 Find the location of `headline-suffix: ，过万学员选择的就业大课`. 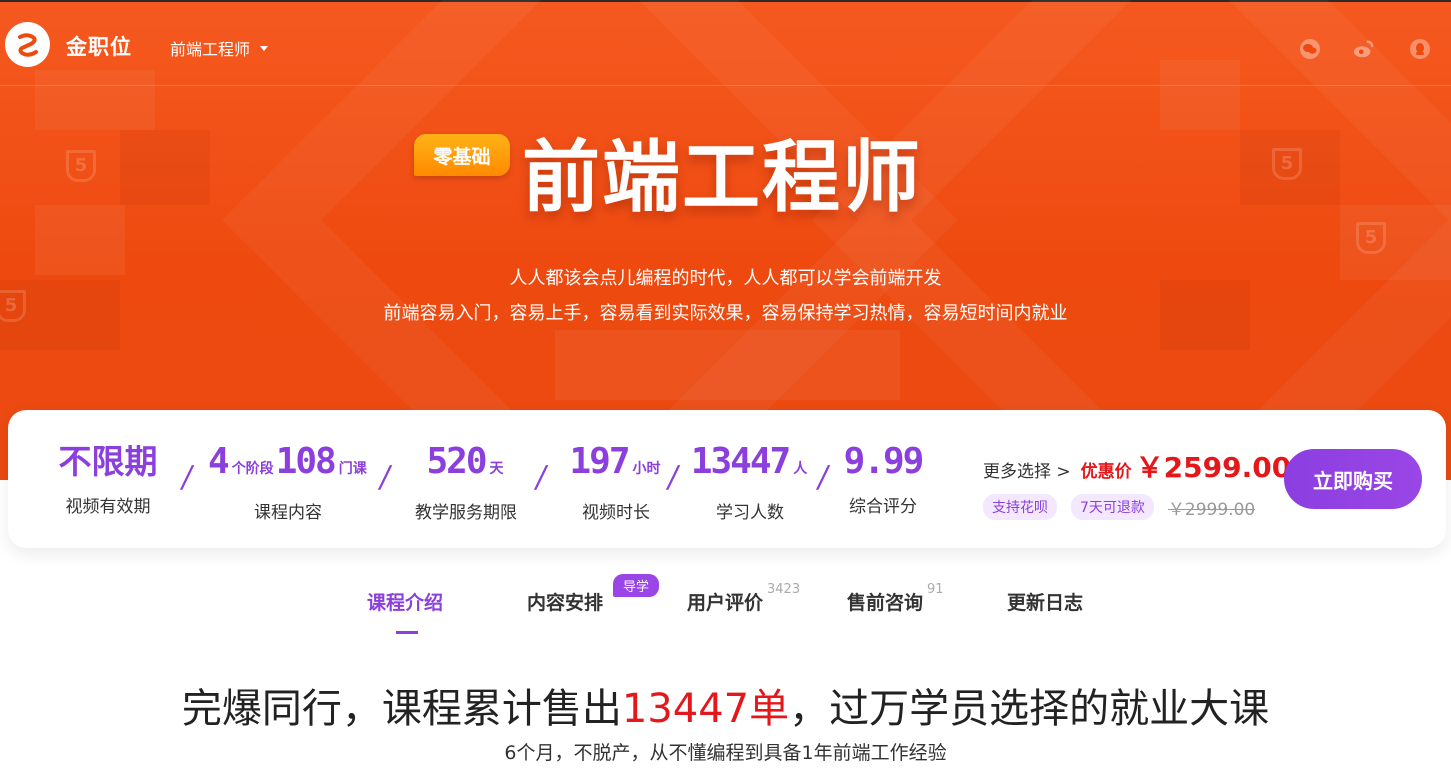

headline-suffix: ，过万学员选择的就业大课 is located at coordinates (1029, 709).